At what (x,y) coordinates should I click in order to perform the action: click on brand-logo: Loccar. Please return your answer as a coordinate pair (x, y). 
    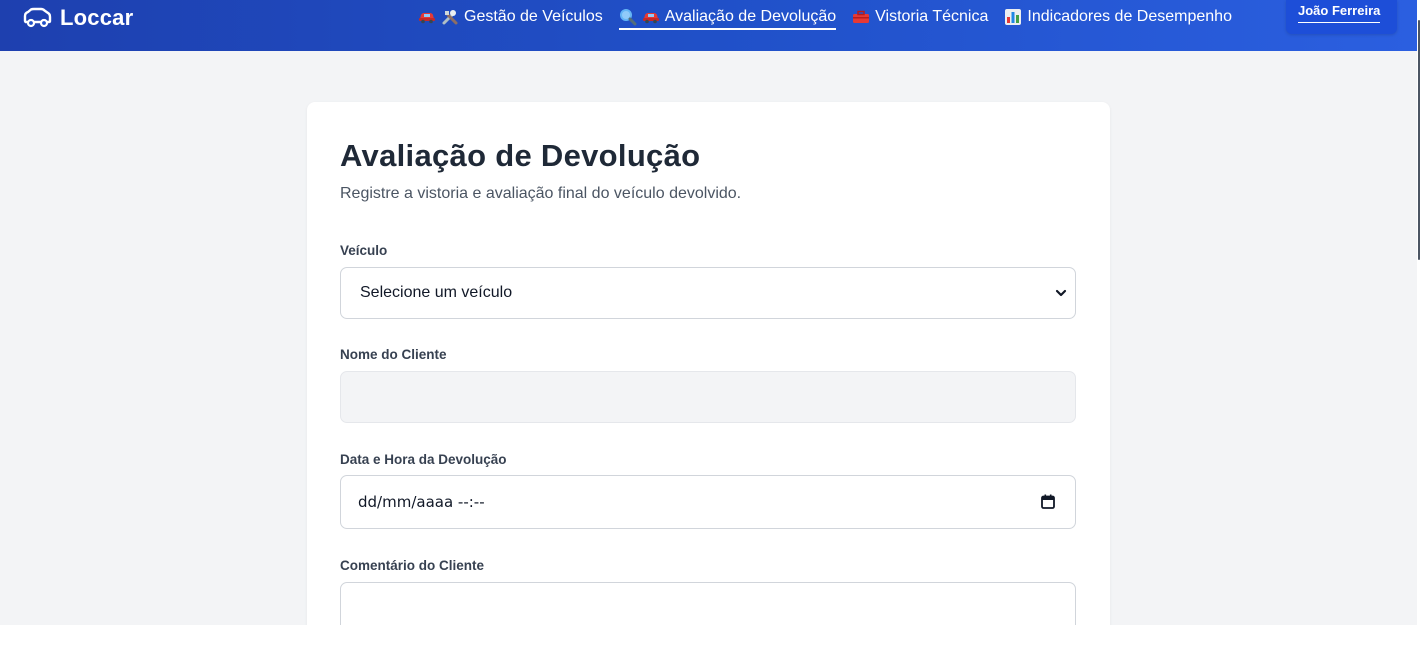
    Looking at the image, I should click on (77, 18).